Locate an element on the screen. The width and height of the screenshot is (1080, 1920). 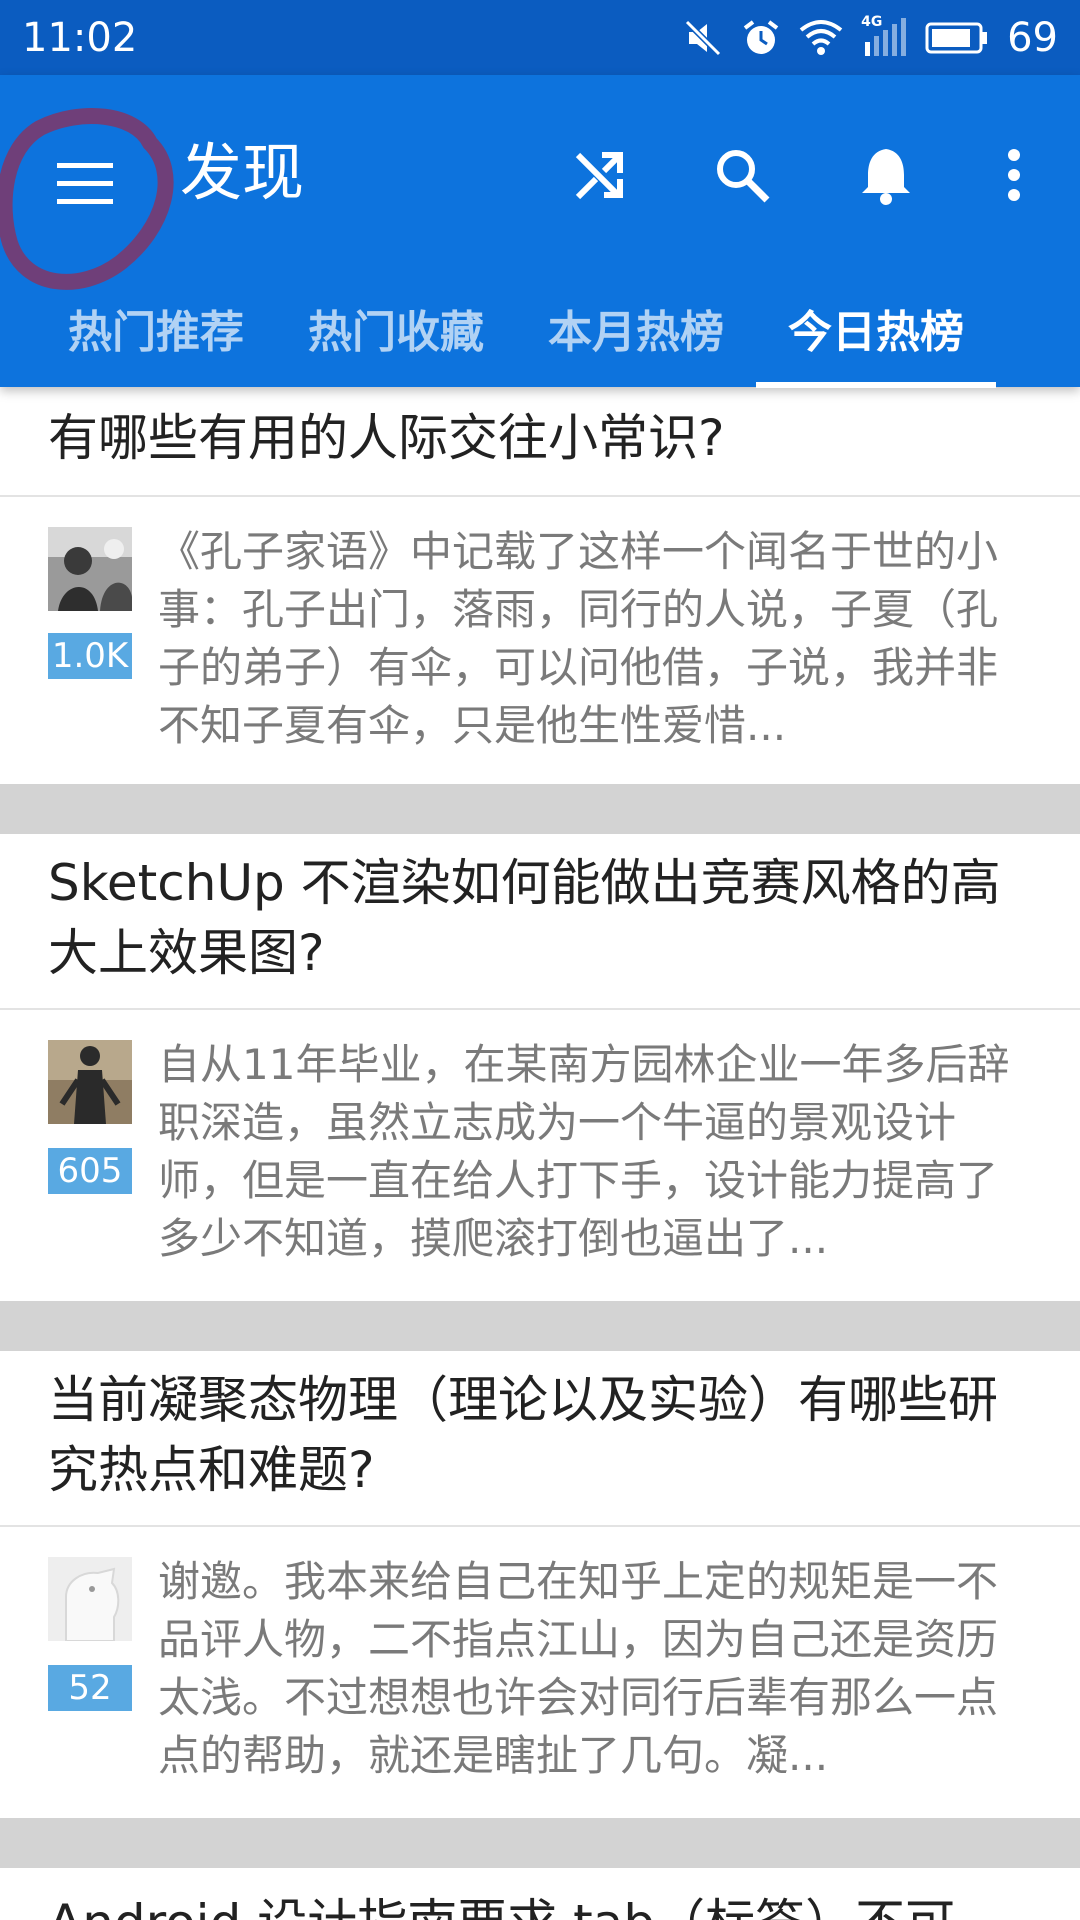
tab-hot-favorites: 热门收藏 is located at coordinates (396, 327).